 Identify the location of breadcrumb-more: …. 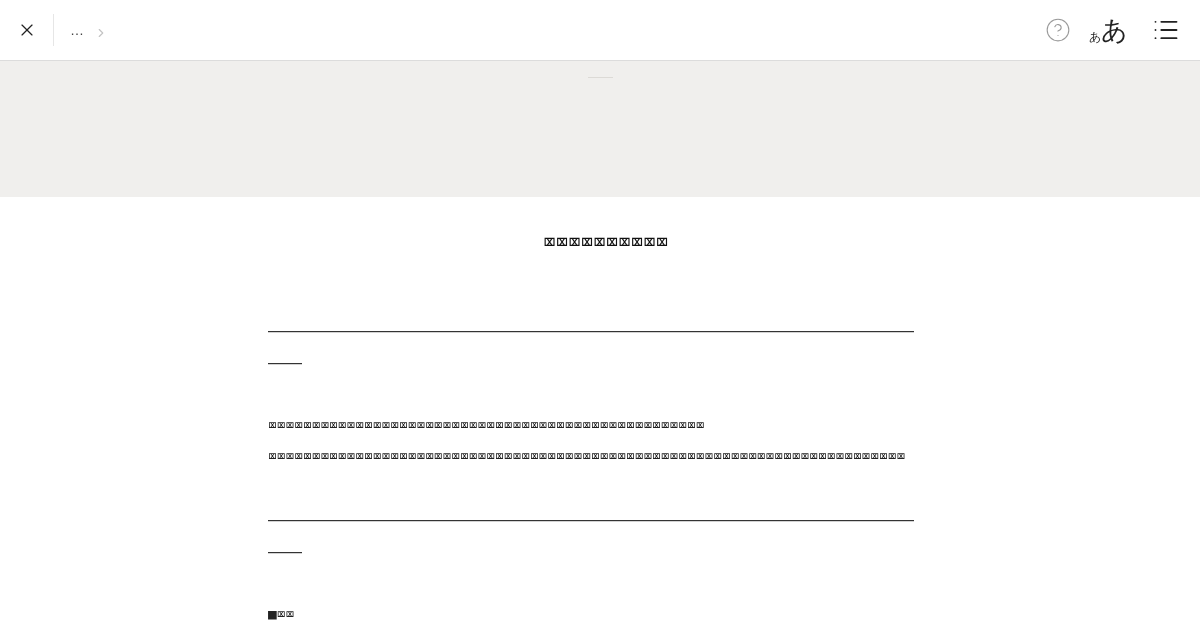
(77, 30).